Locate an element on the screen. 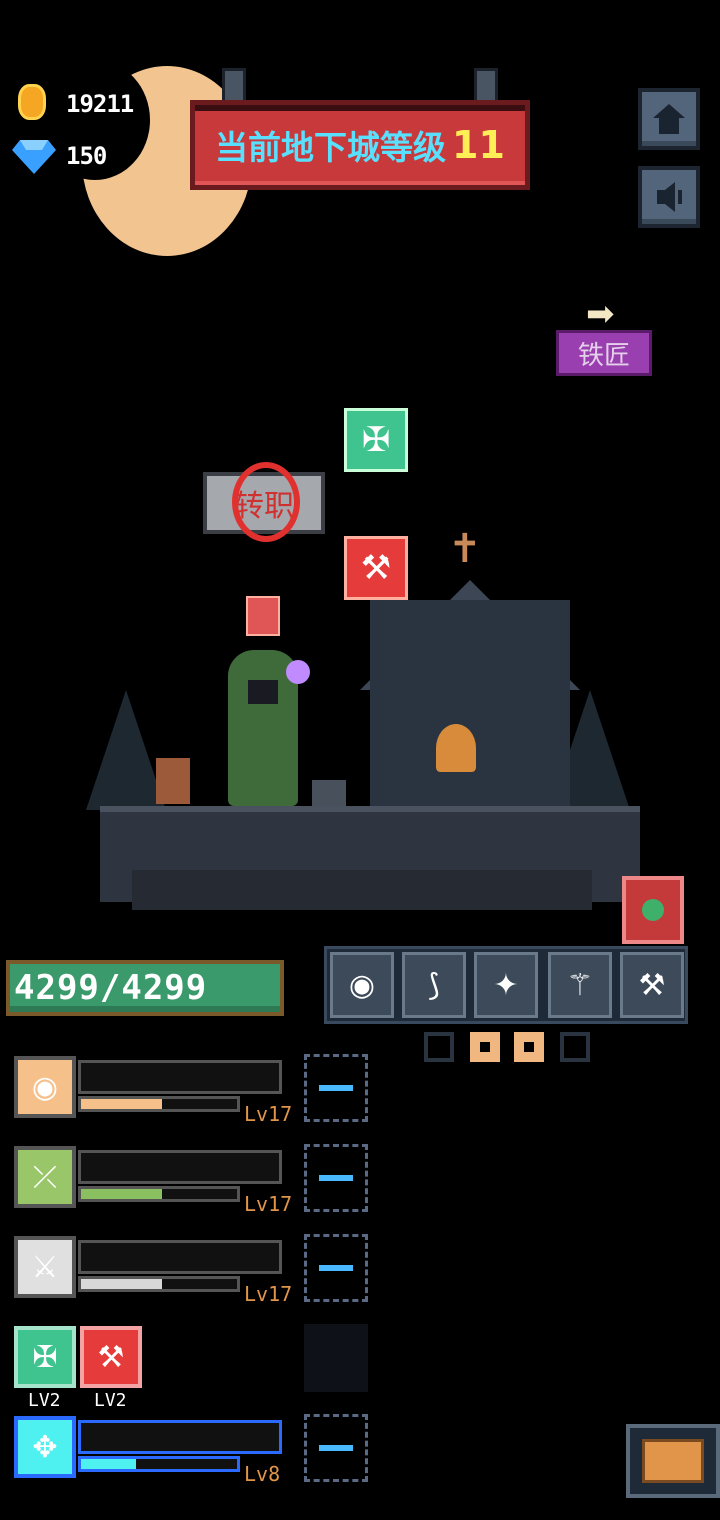 This screenshot has width=720, height=1520. speaker-icon is located at coordinates (669, 197).